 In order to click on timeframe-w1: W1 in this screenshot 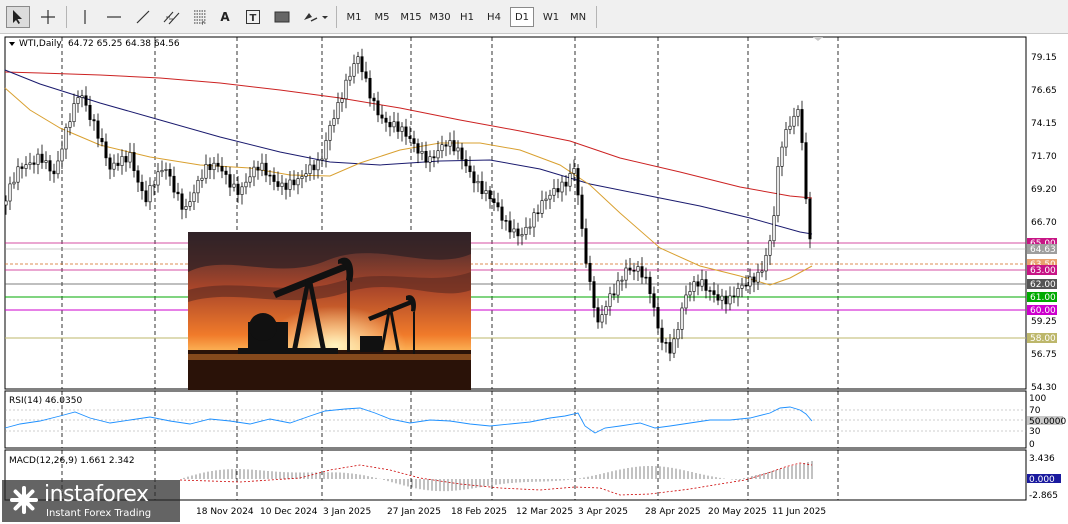, I will do `click(551, 17)`.